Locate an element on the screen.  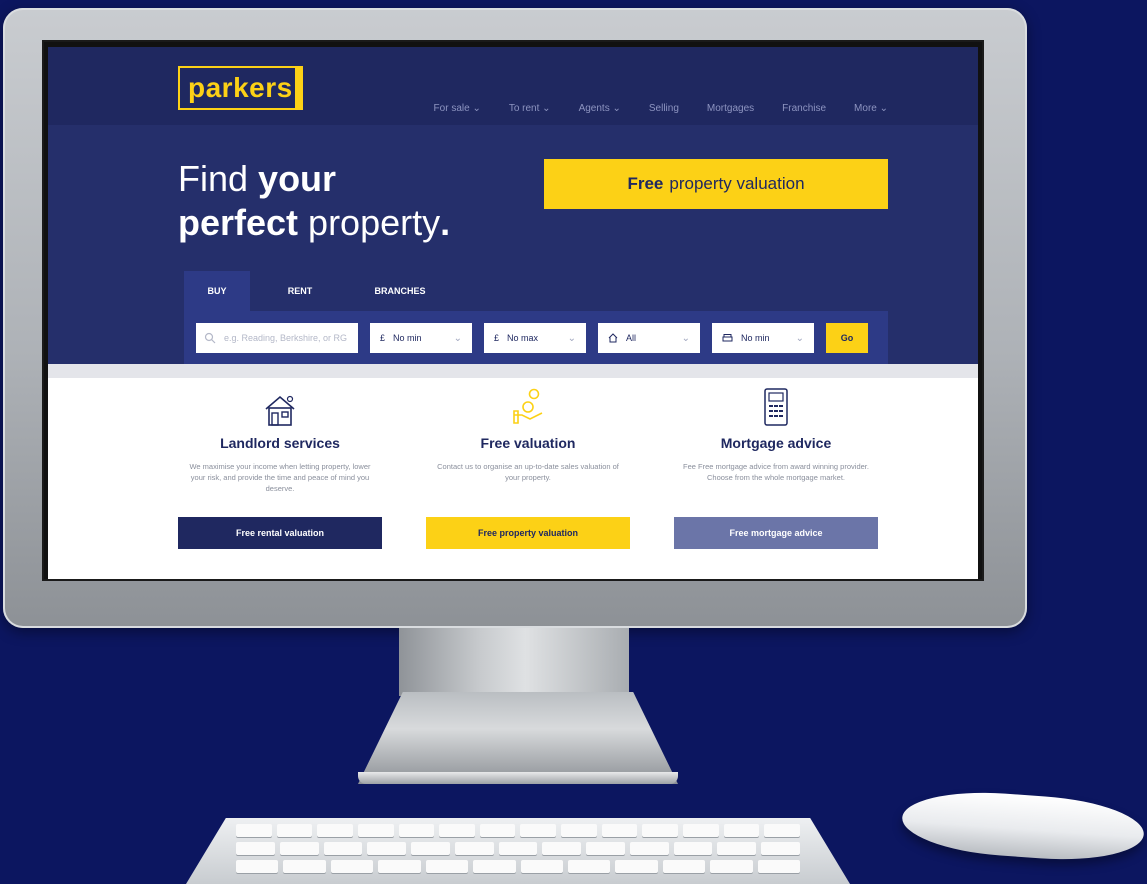
search-icon is located at coordinates (210, 338).